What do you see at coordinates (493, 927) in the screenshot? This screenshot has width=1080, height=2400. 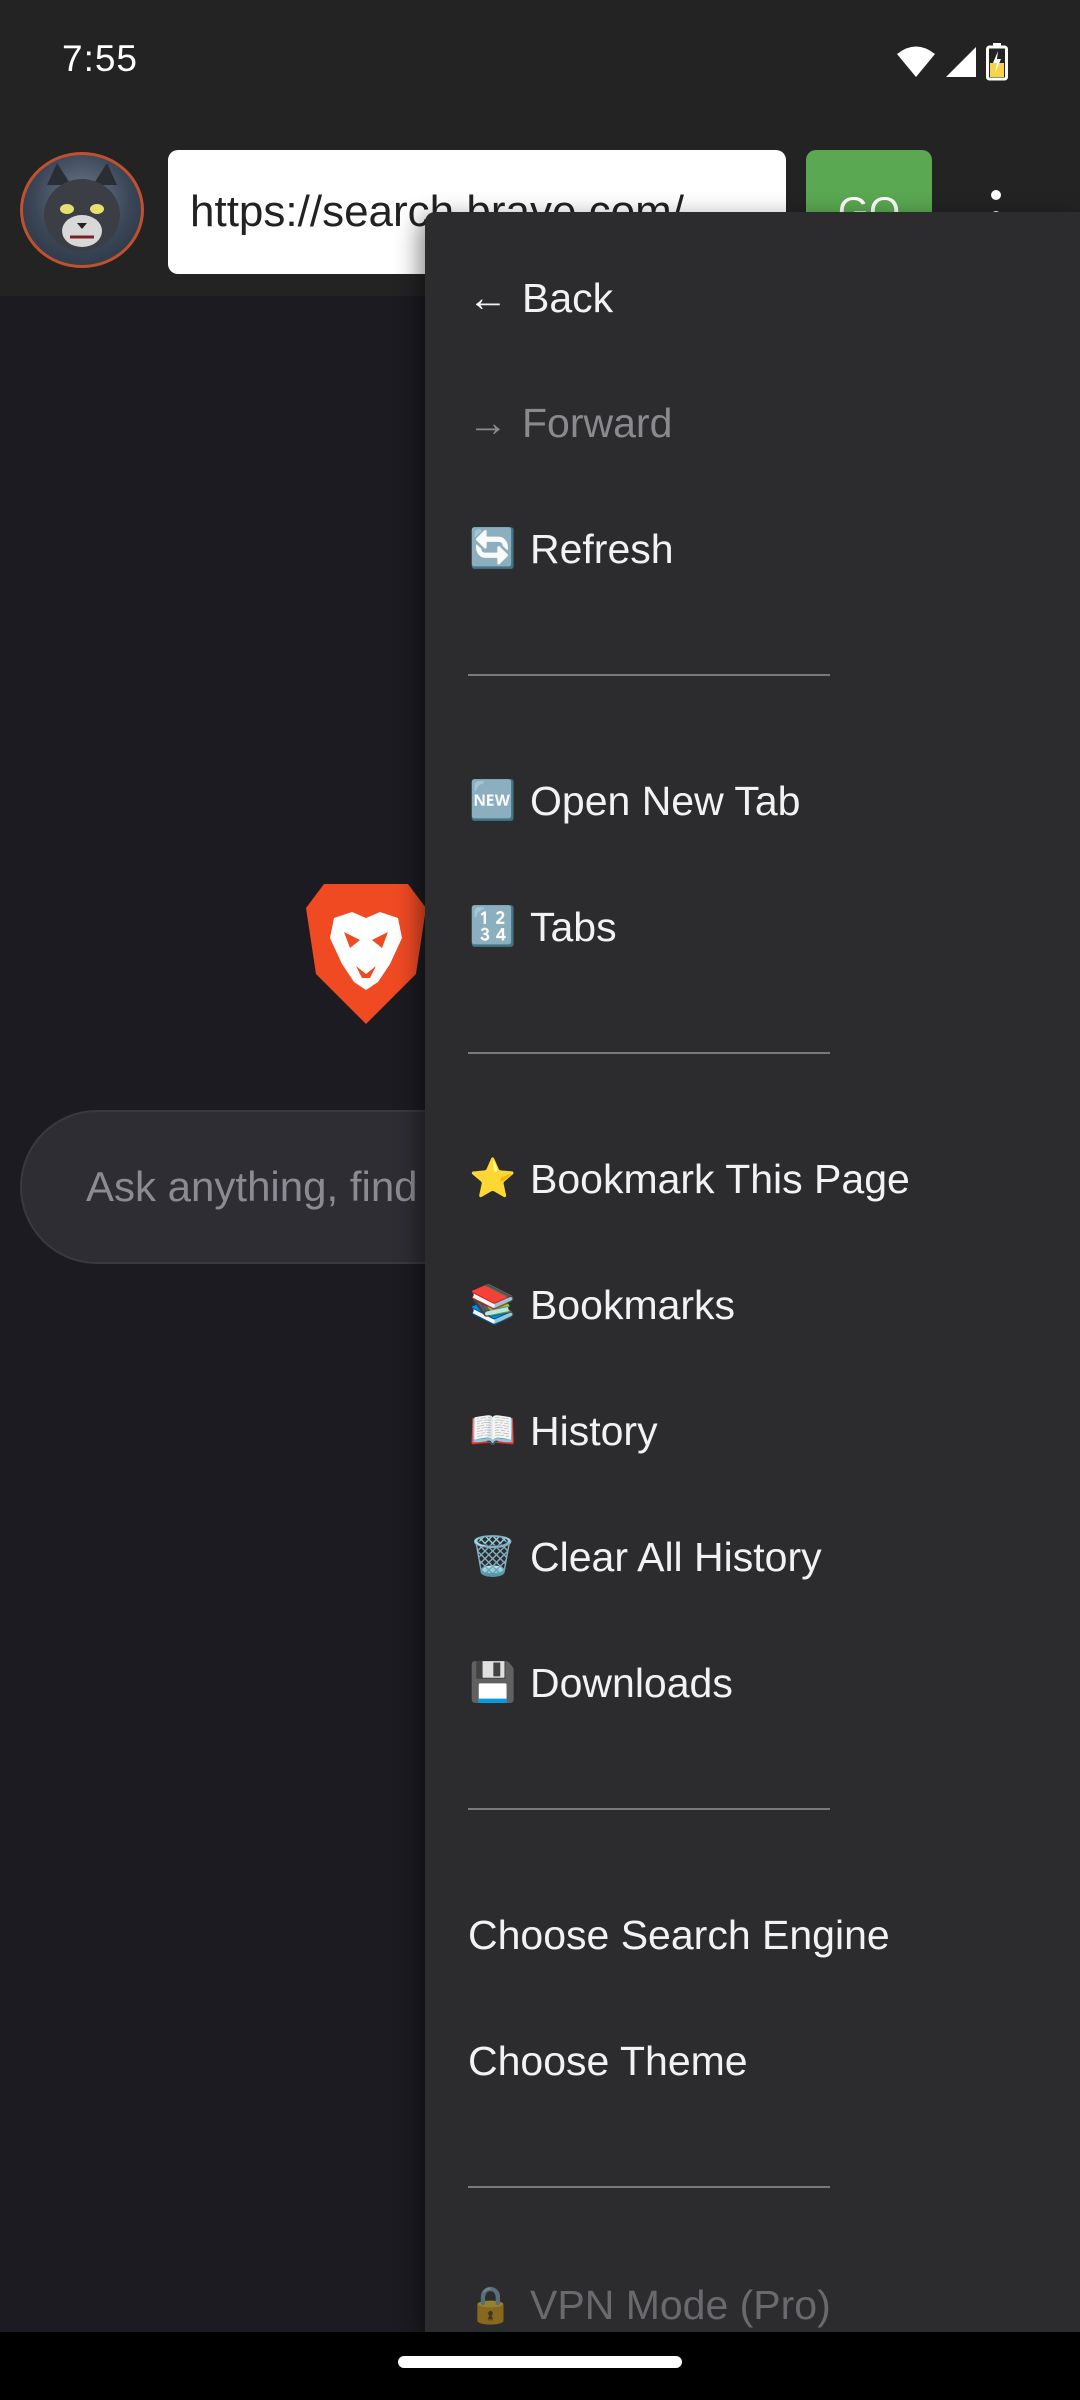 I see `numbers-icon: 🔢` at bounding box center [493, 927].